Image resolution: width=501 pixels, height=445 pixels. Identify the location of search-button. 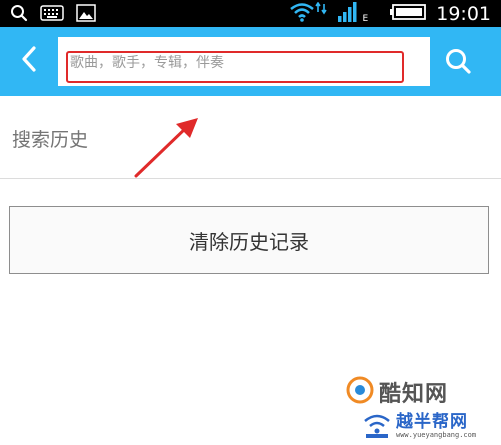
(458, 63).